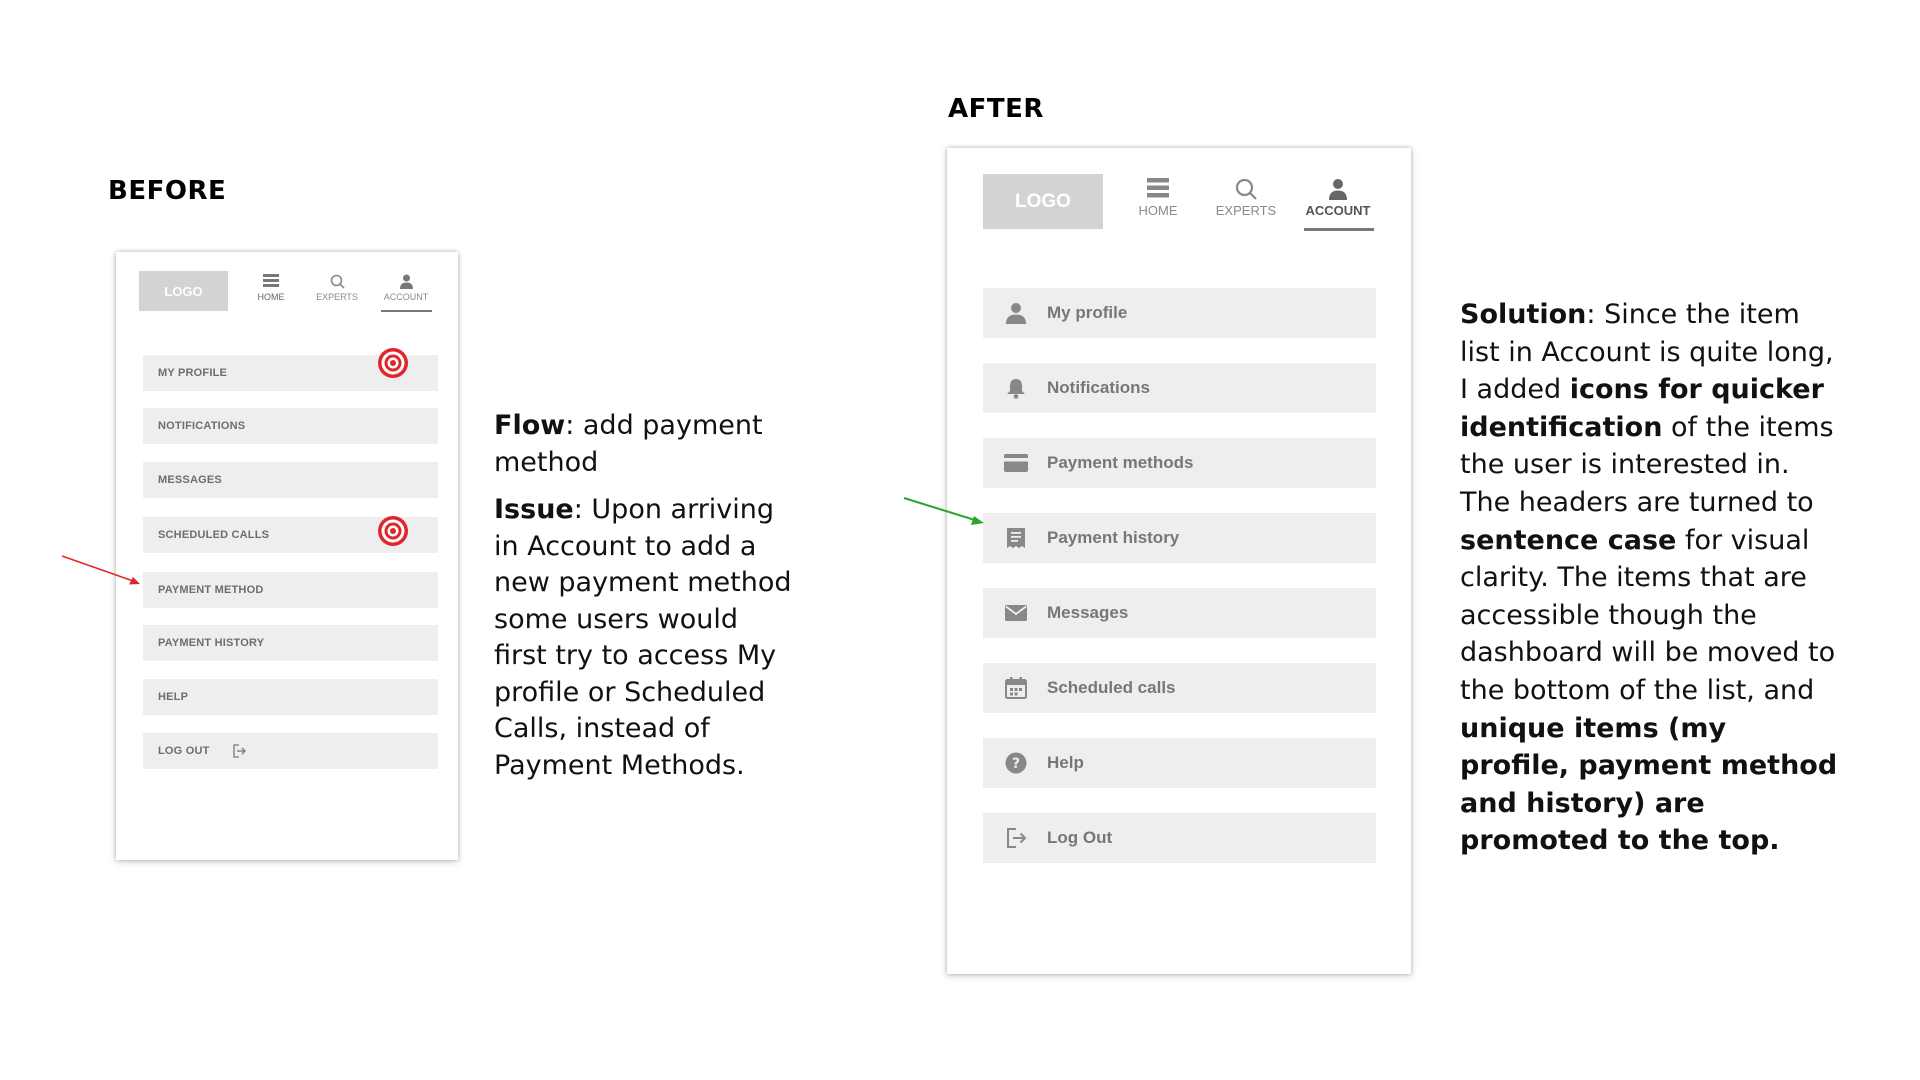  Describe the element at coordinates (1339, 229) in the screenshot. I see `after-account-underline` at that location.